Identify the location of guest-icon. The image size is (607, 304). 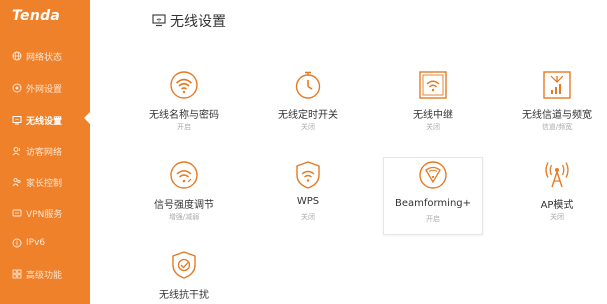
(17, 151).